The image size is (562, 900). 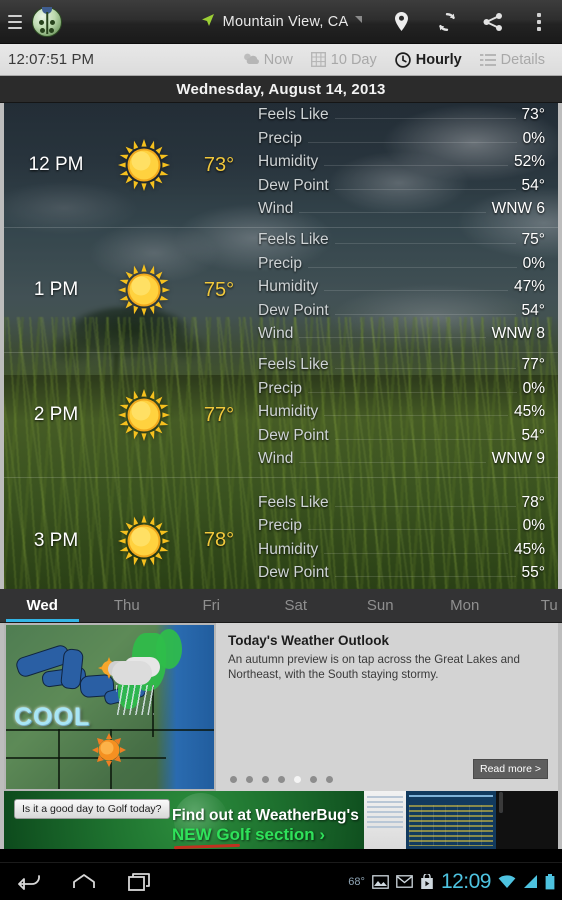 What do you see at coordinates (280, 138) in the screenshot?
I see `stat-label: Precip` at bounding box center [280, 138].